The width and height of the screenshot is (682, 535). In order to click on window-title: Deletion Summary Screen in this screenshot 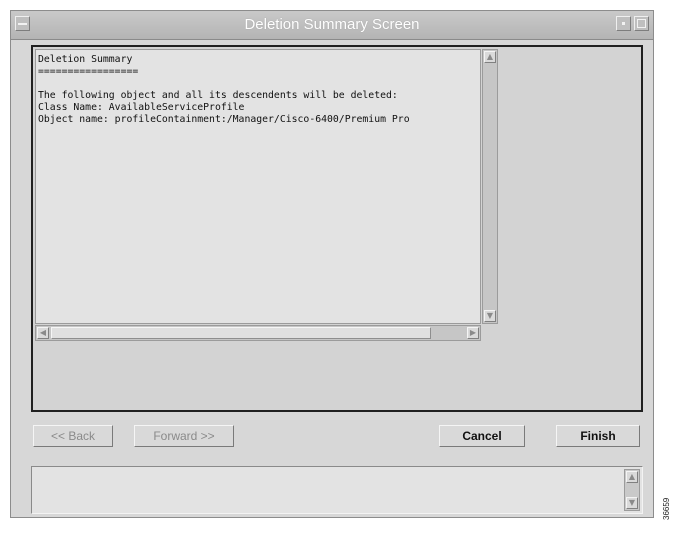, I will do `click(332, 24)`.